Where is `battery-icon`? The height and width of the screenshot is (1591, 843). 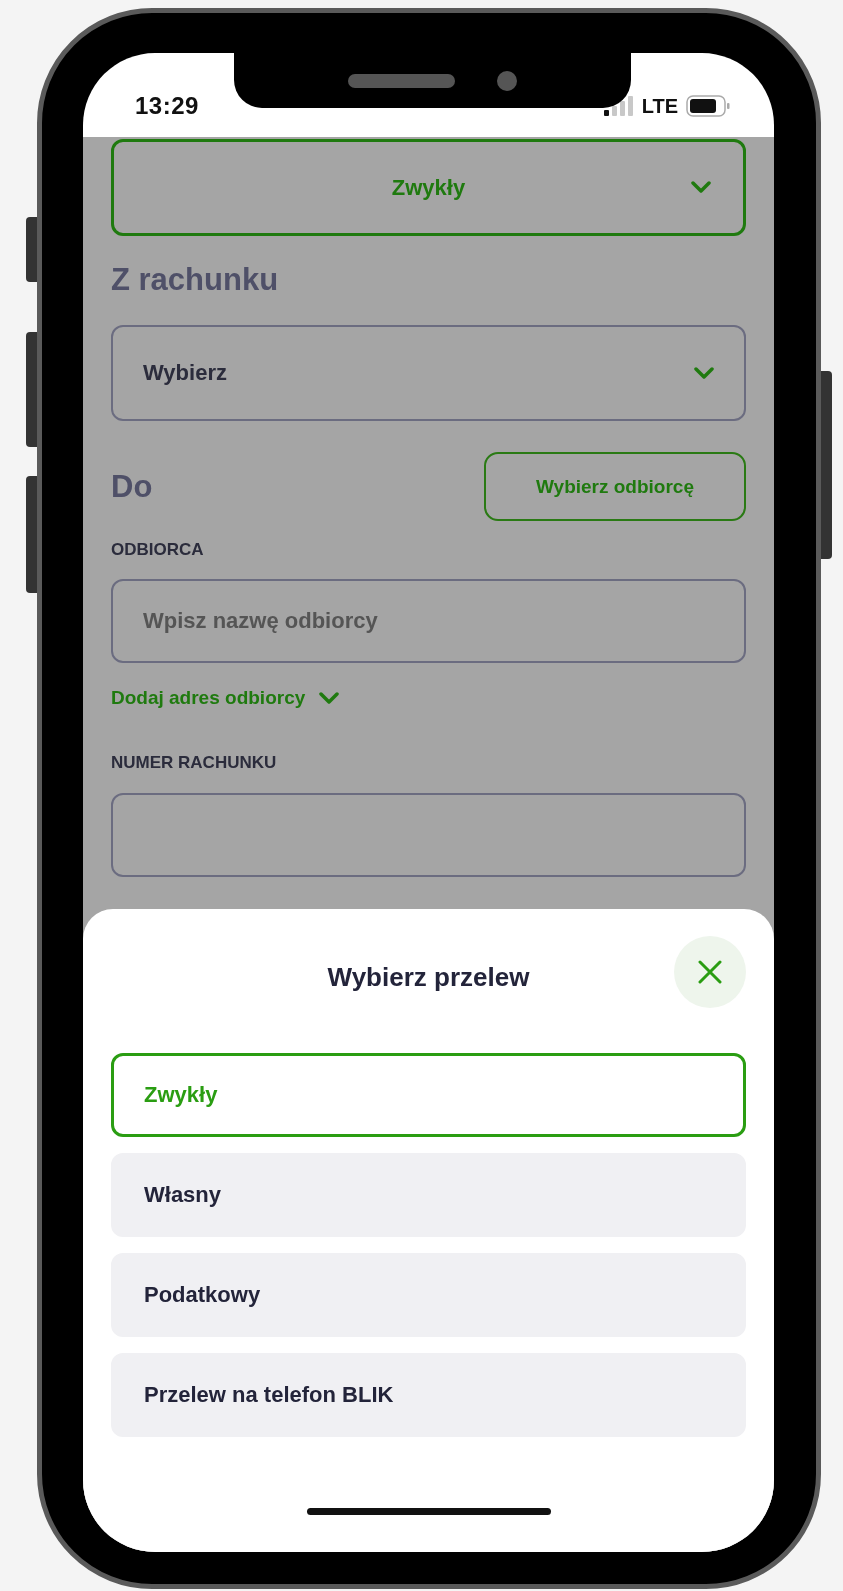 battery-icon is located at coordinates (708, 106).